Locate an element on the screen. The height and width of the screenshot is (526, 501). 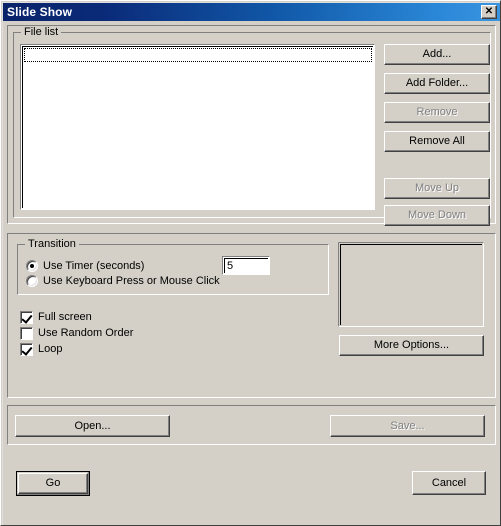
close-icon: ✕ is located at coordinates (489, 12).